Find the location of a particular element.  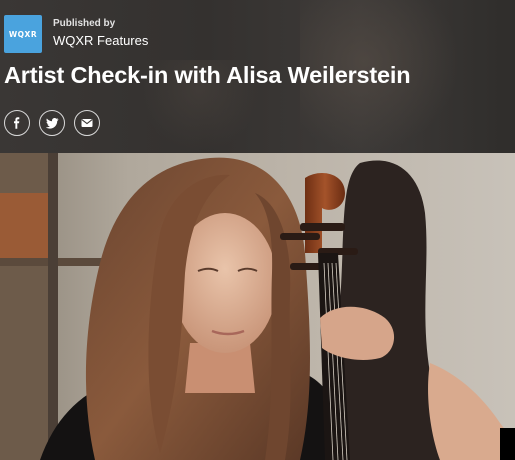

facebook-icon is located at coordinates (17, 123).